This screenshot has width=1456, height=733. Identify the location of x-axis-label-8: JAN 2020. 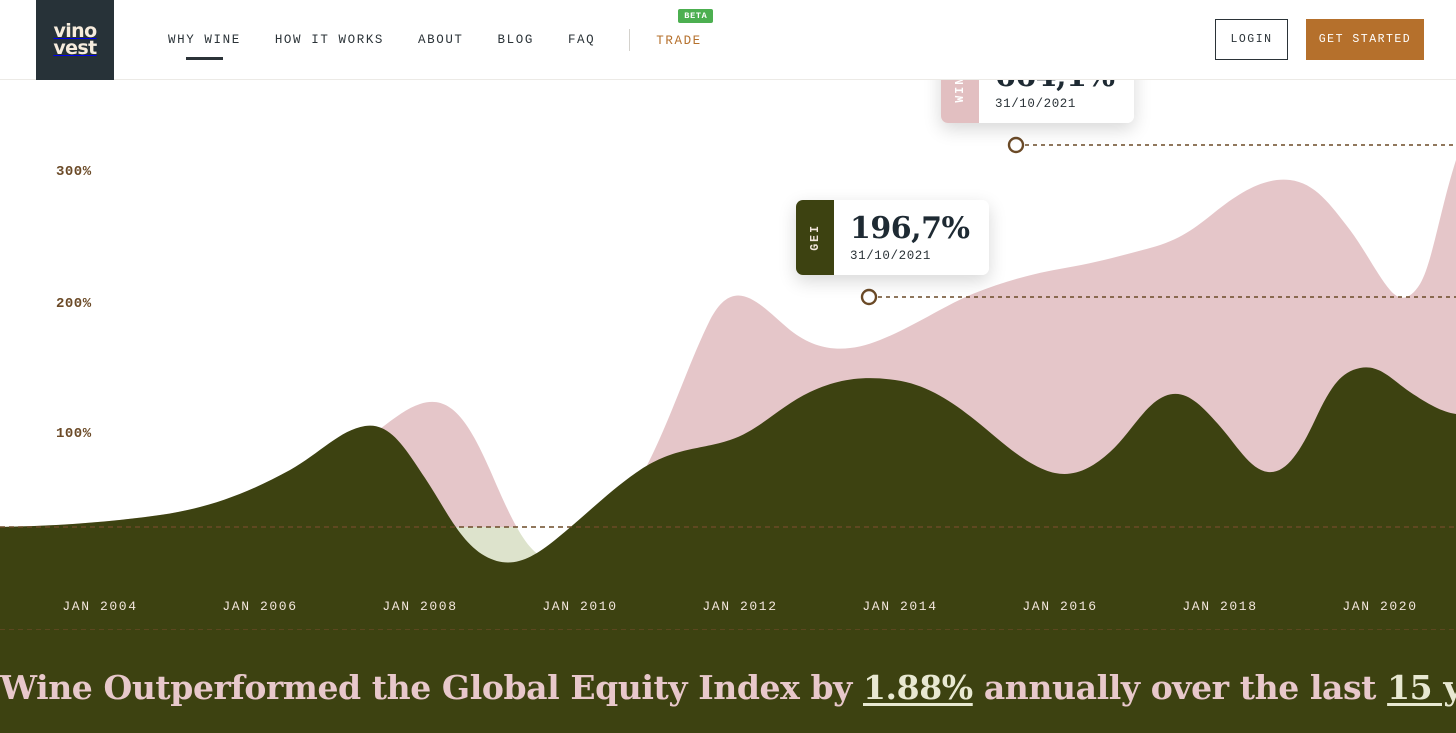
(1380, 606).